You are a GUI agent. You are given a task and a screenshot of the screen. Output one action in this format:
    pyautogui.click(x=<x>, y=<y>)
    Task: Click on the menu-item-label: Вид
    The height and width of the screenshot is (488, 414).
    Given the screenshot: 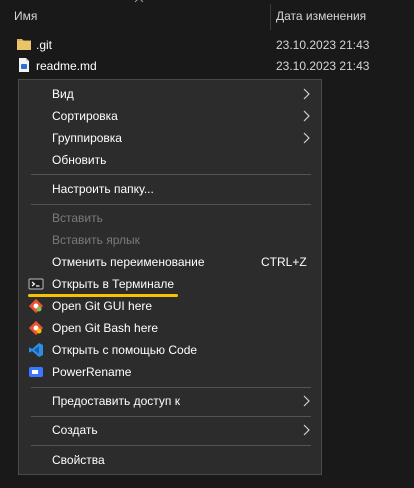 What is the action you would take?
    pyautogui.click(x=63, y=94)
    